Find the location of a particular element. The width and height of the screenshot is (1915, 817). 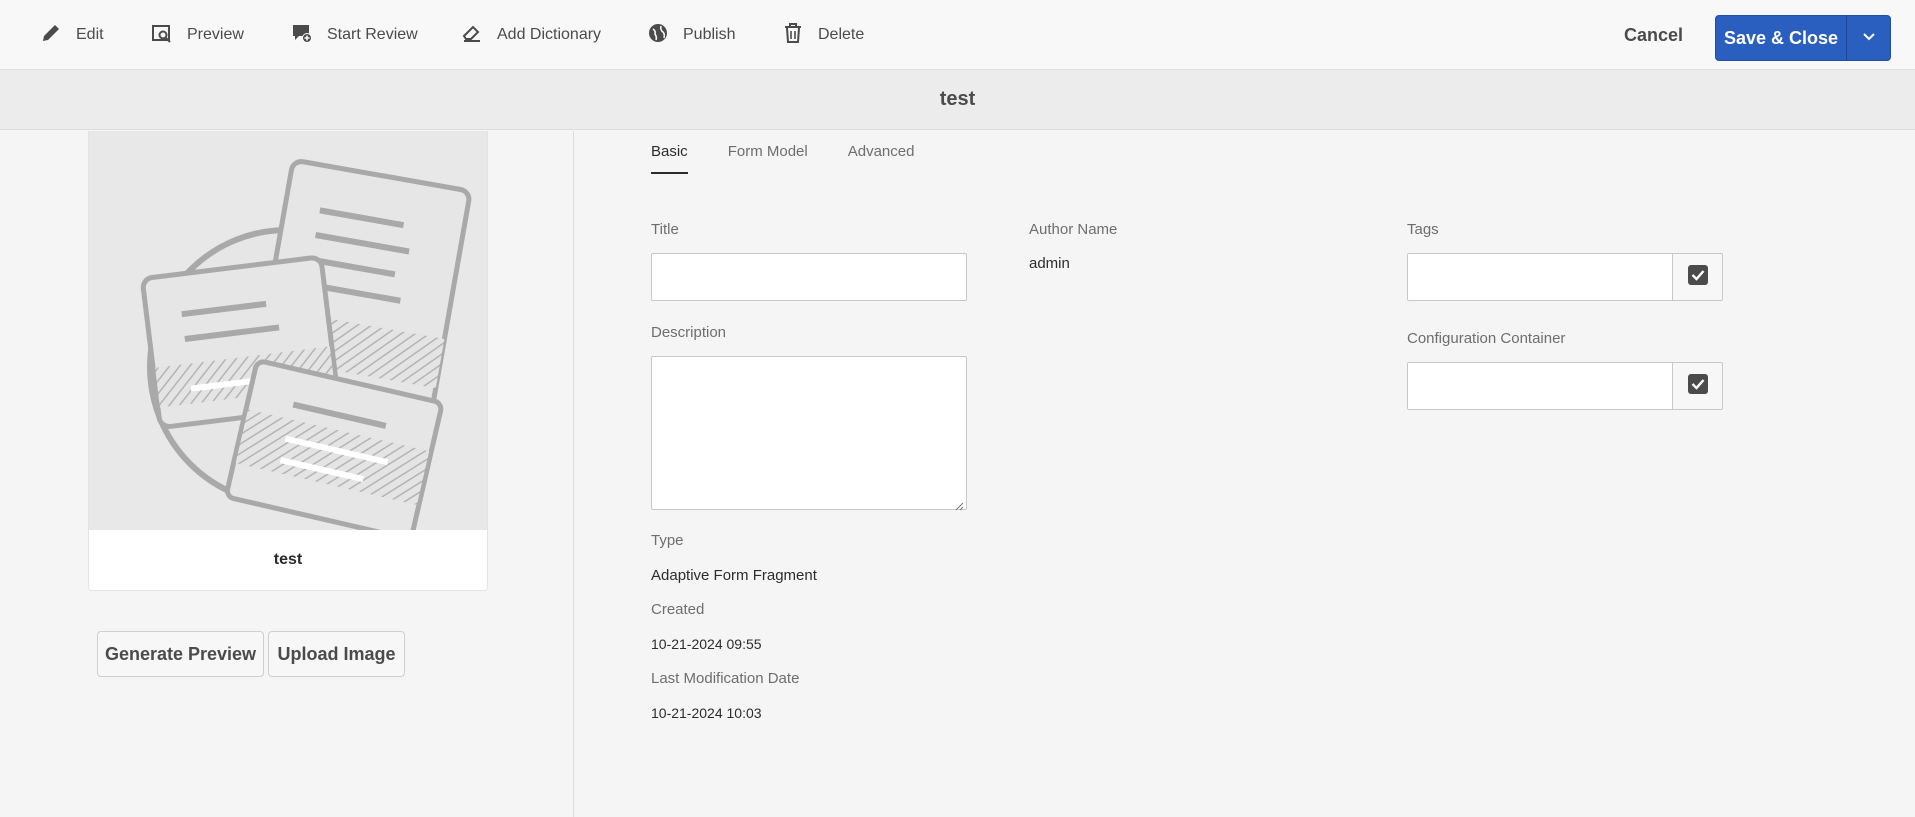

config-container-picker is located at coordinates (1565, 386).